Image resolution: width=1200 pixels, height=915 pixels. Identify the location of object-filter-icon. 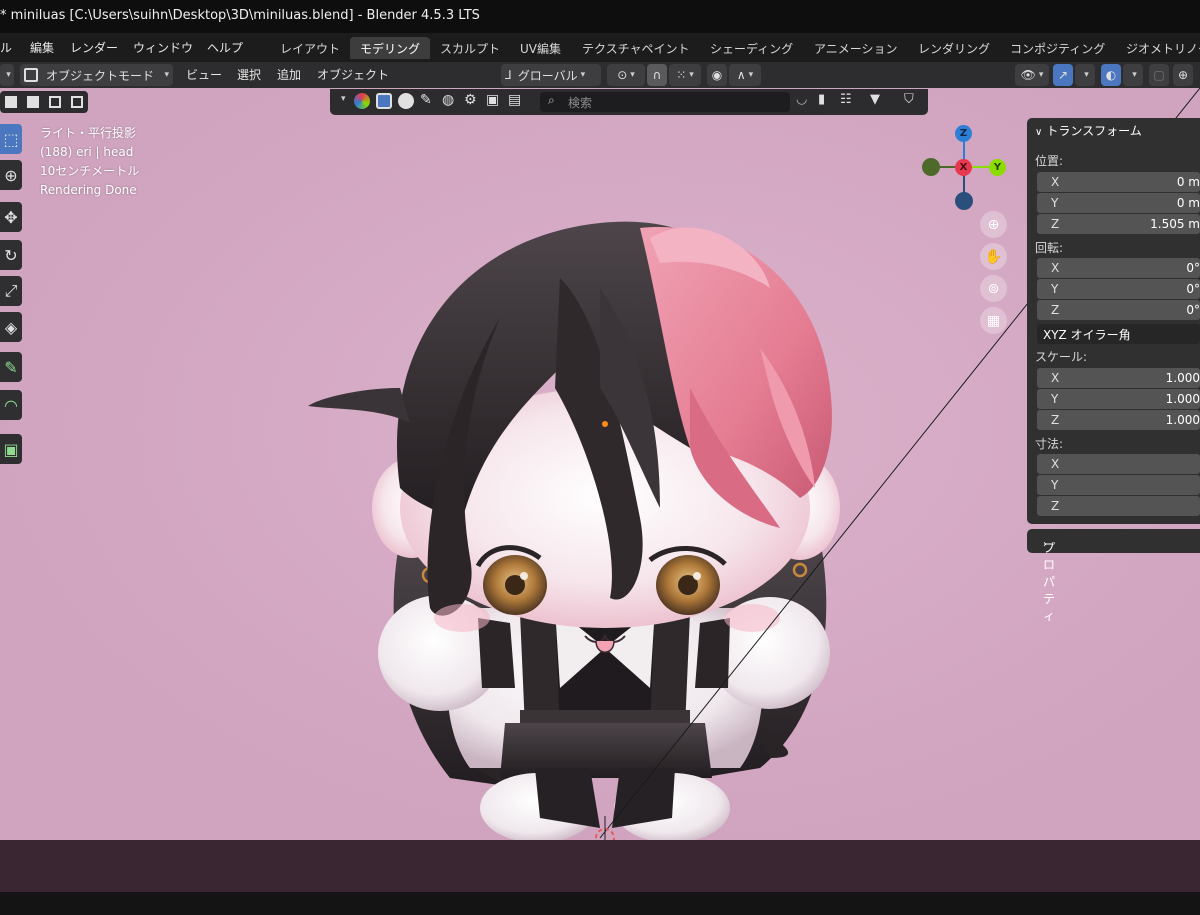
(384, 101).